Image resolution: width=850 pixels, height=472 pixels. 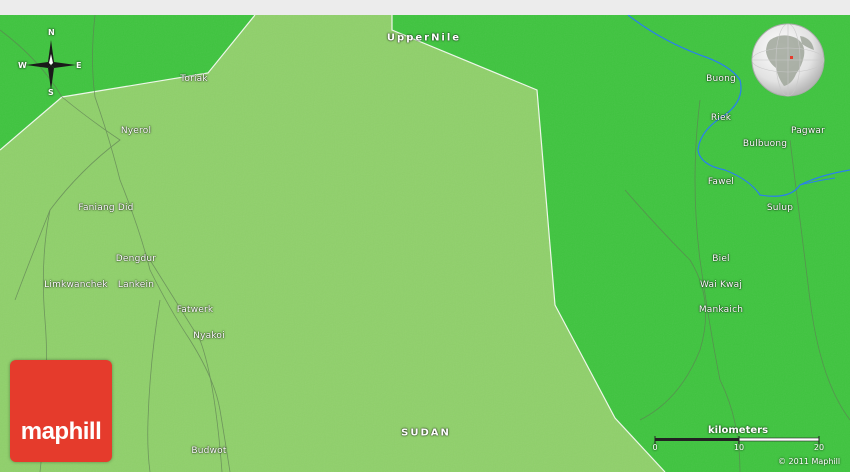 I want to click on compass-west: W, so click(x=22, y=65).